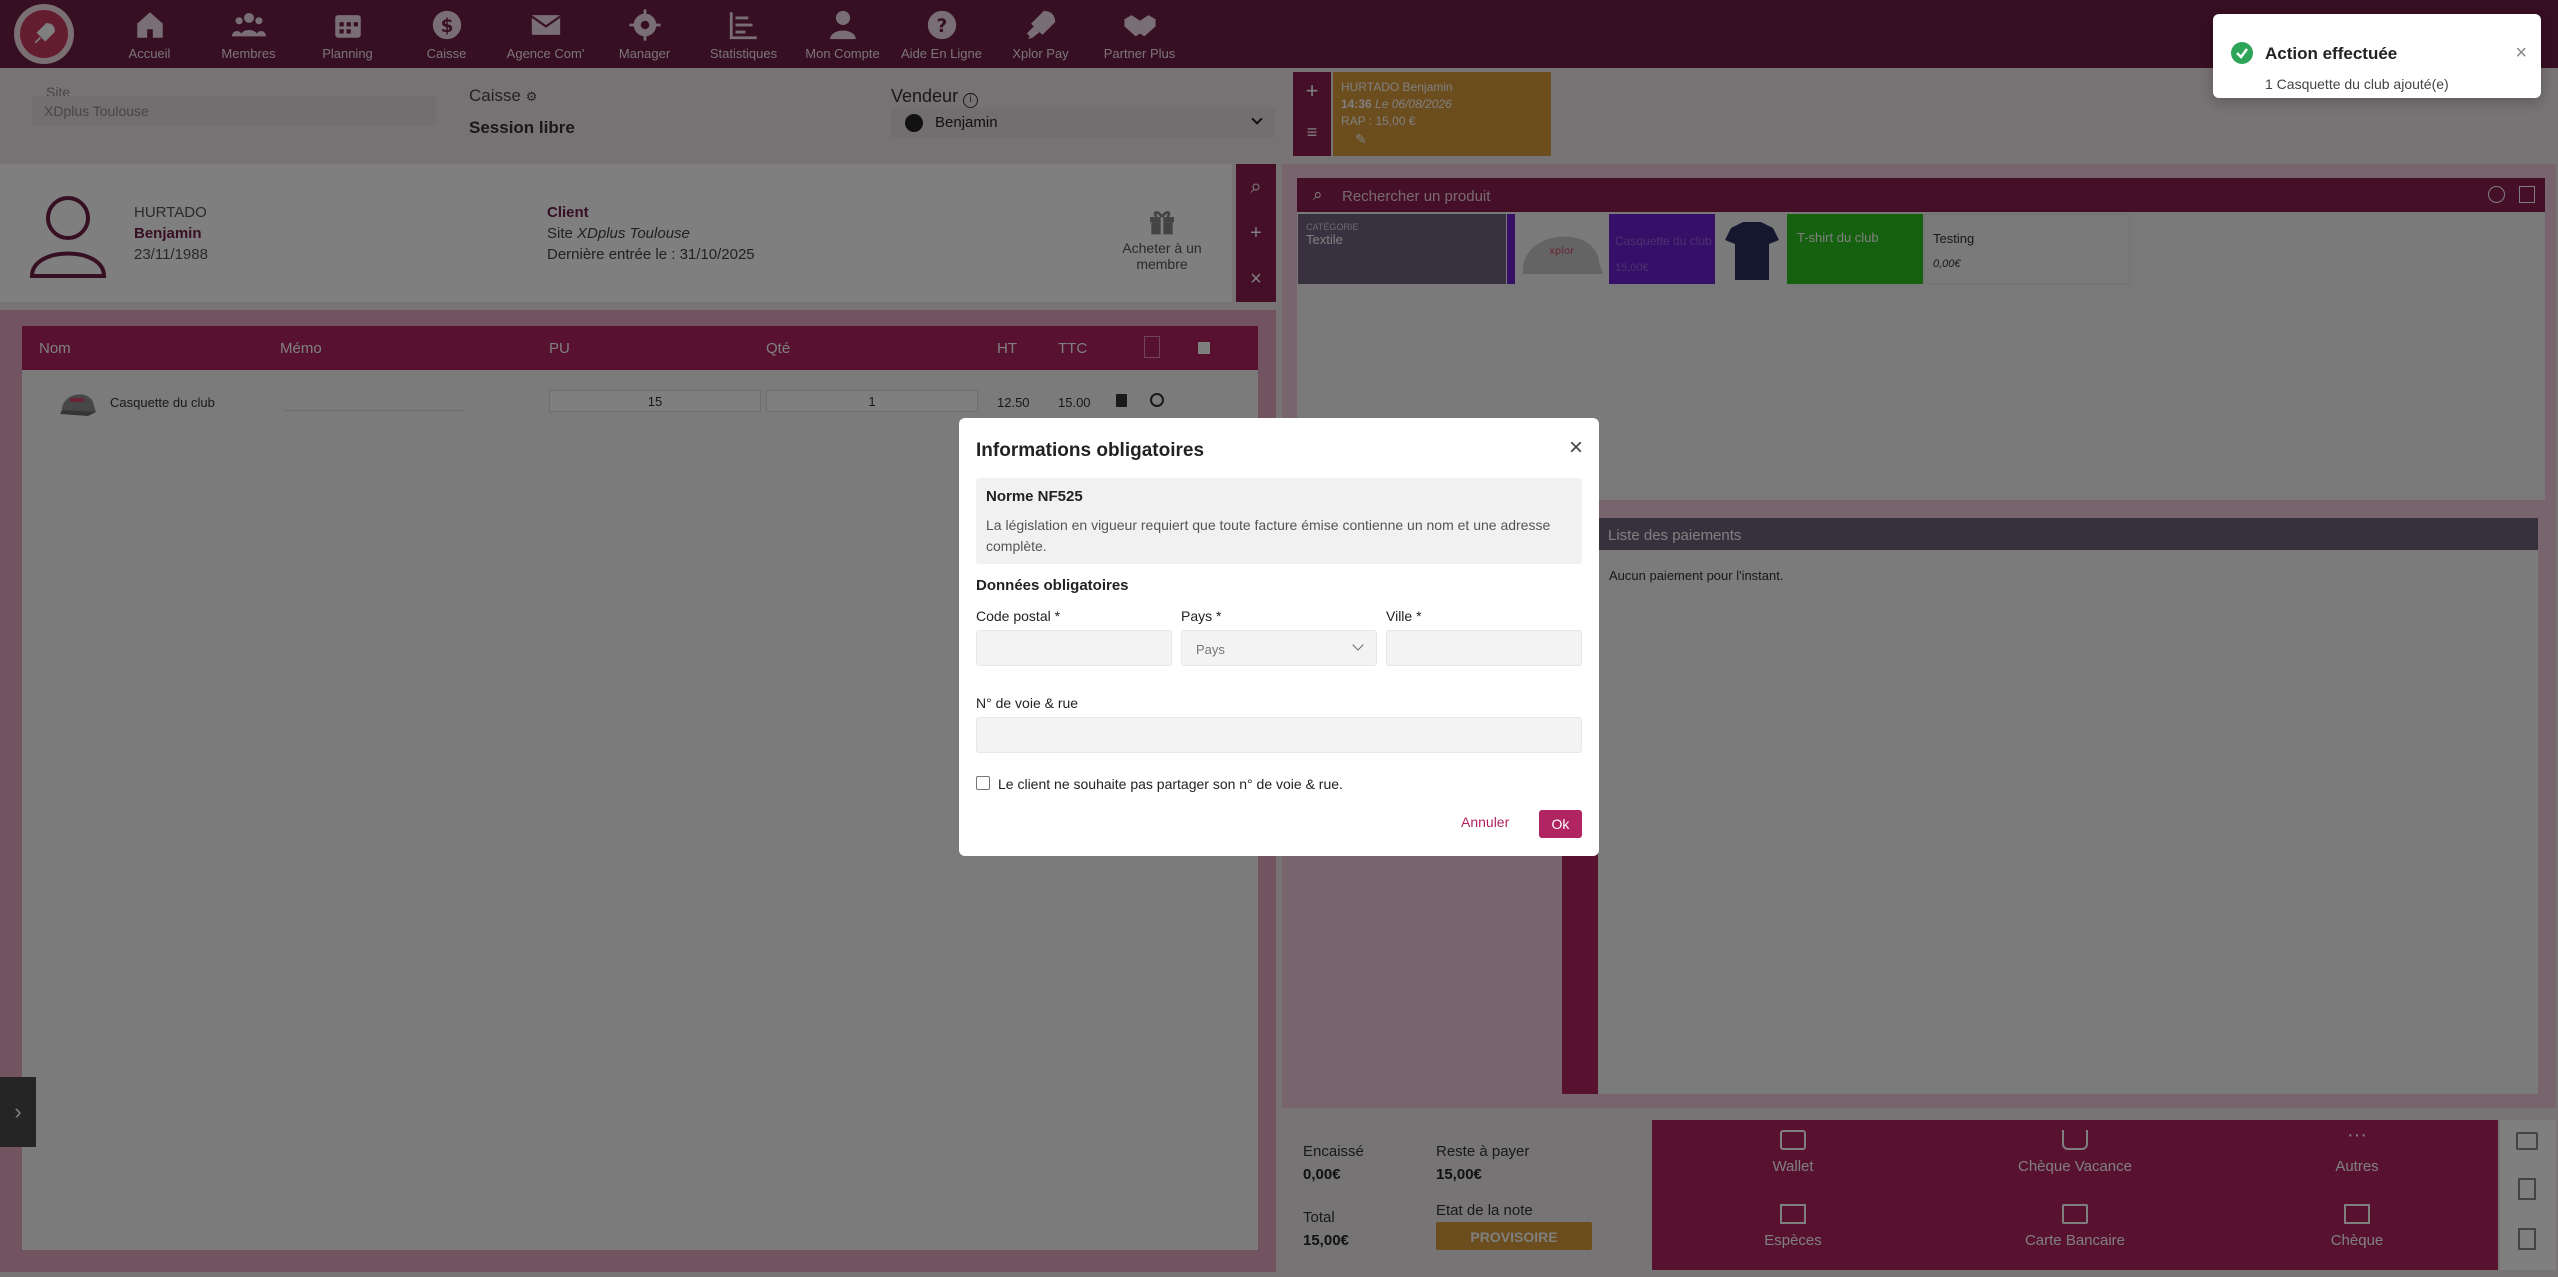 The image size is (2558, 1277). Describe the element at coordinates (1090, 450) in the screenshot. I see `dialog-title: Informations obligatoires` at that location.